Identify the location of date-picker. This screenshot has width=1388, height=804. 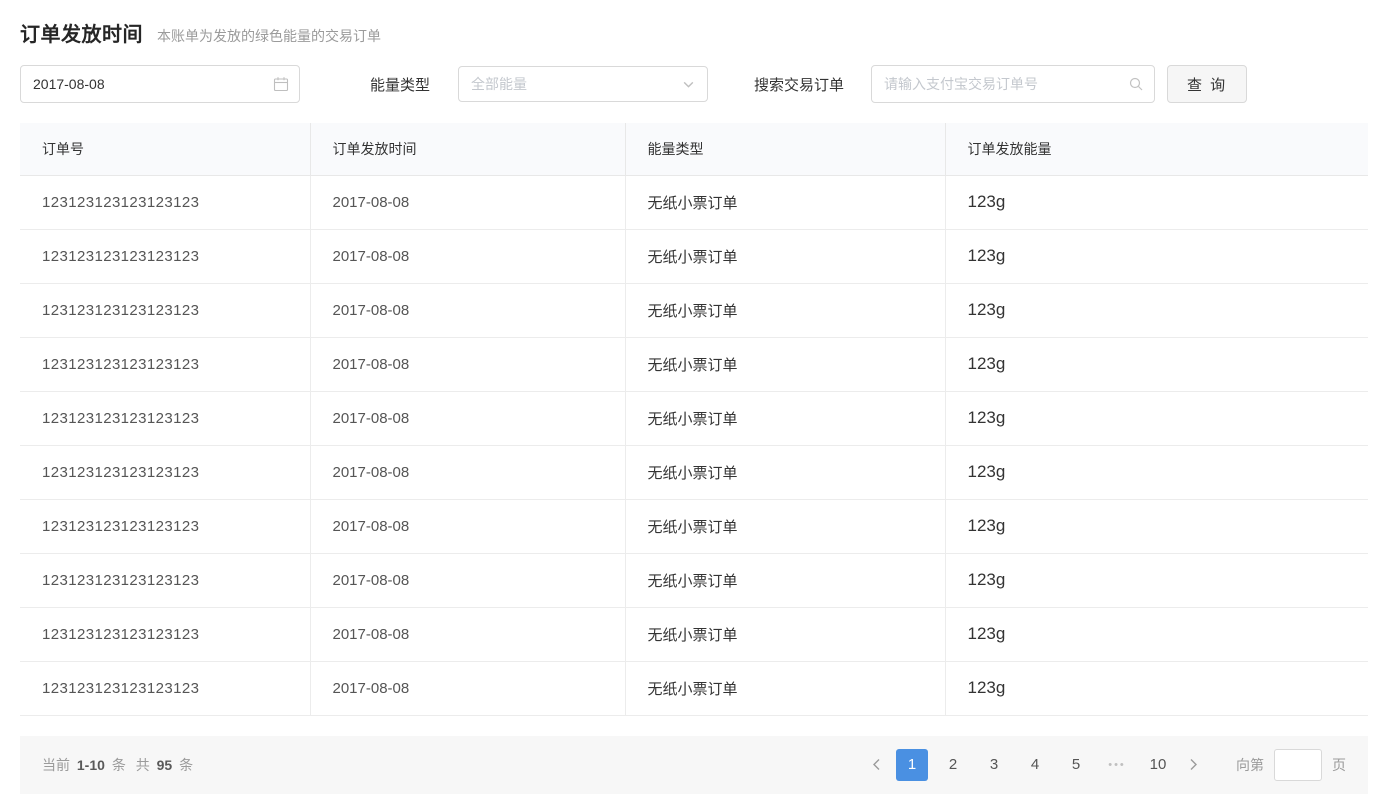
(160, 84).